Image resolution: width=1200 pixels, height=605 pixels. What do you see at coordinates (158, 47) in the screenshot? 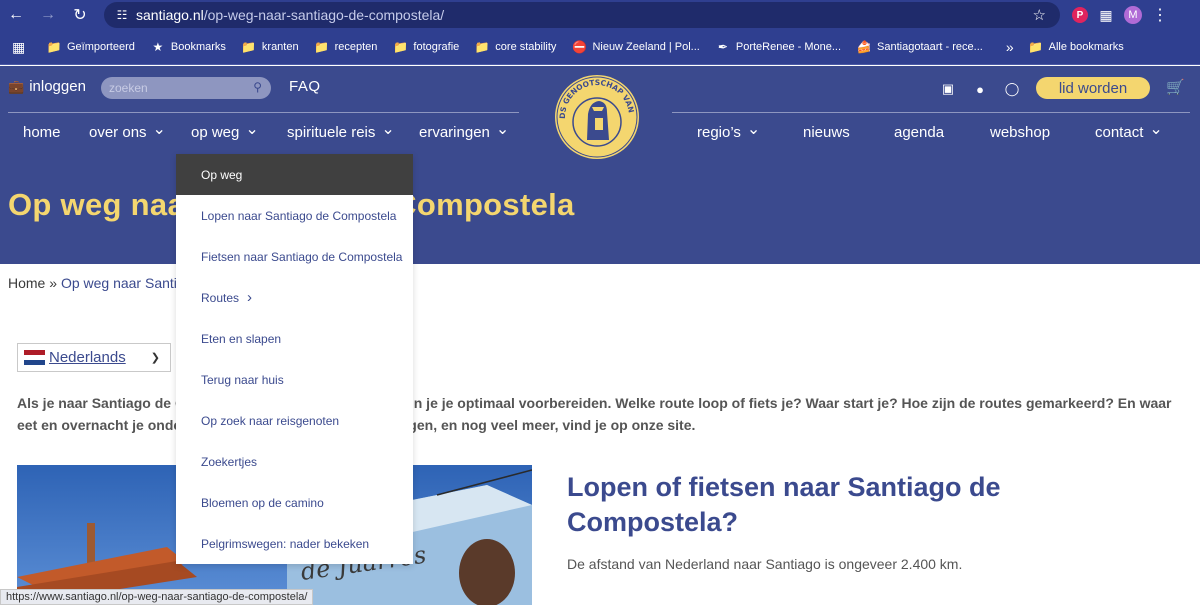
I see `star-icon: ★` at bounding box center [158, 47].